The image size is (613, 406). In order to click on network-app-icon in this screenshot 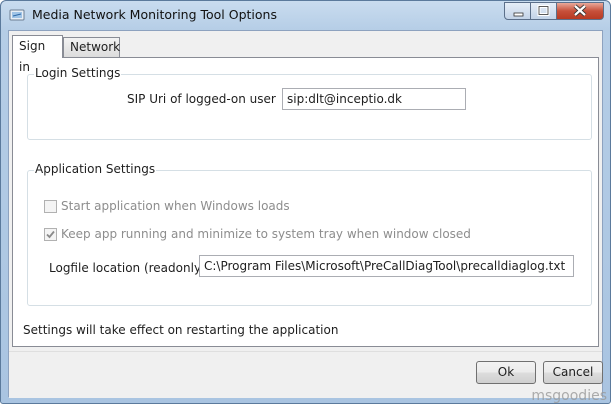, I will do `click(17, 15)`.